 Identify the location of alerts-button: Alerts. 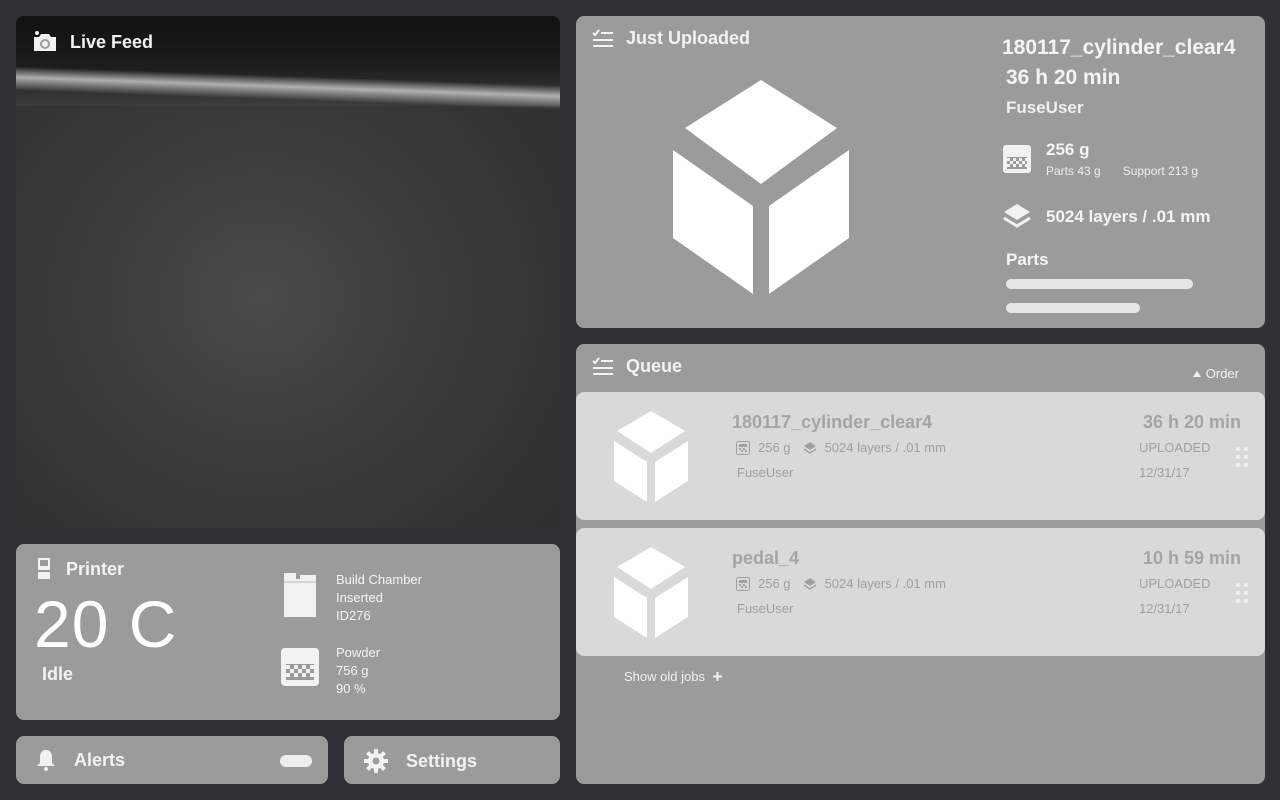
(172, 760).